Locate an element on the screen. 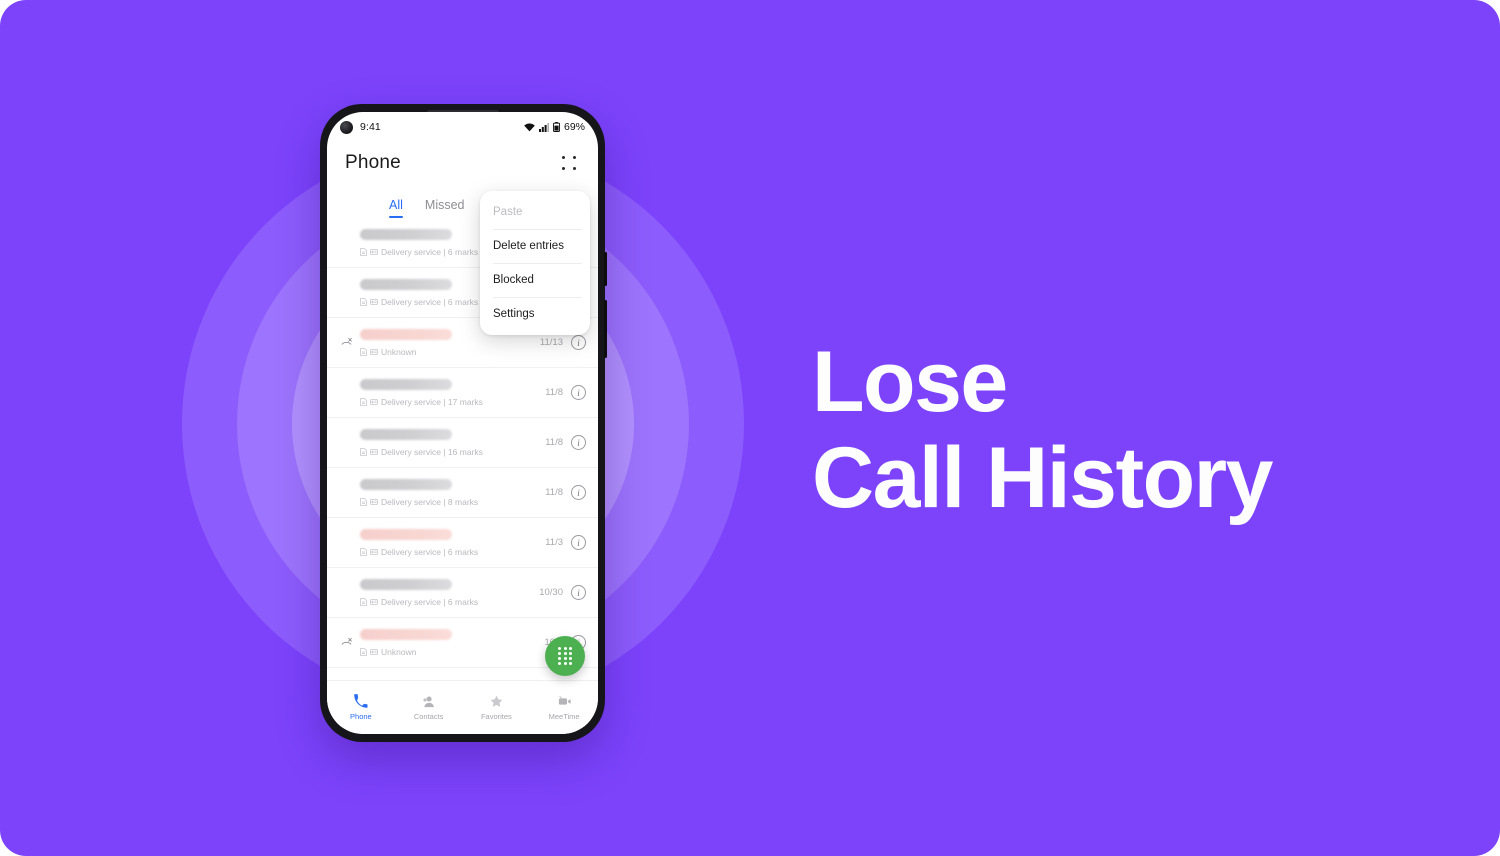  nav-item-meetime: MeeTime is located at coordinates (564, 707).